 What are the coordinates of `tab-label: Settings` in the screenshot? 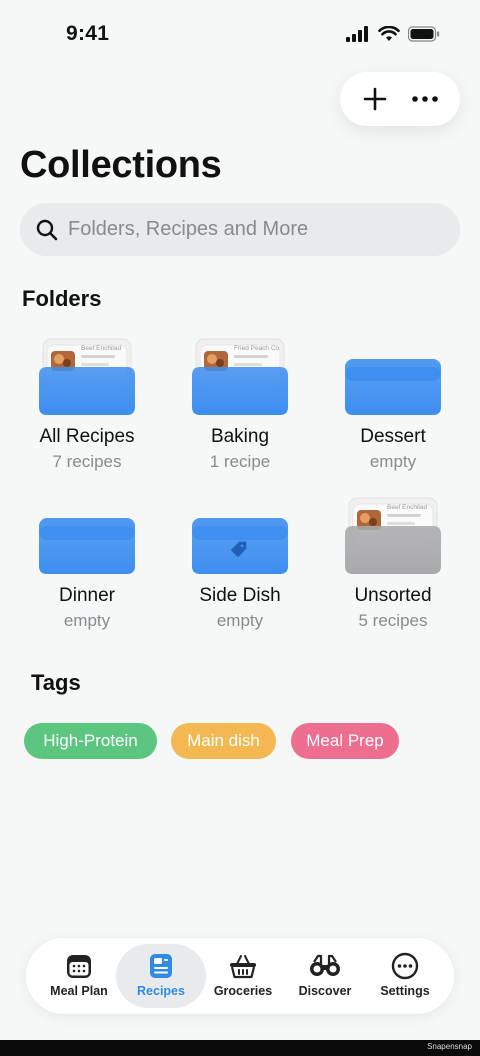 It's located at (405, 991).